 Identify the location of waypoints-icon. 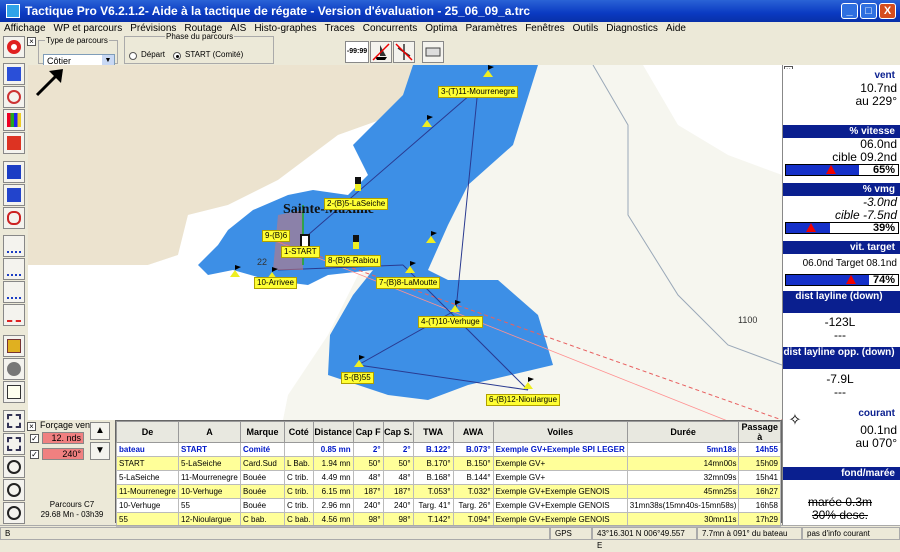
(14, 246).